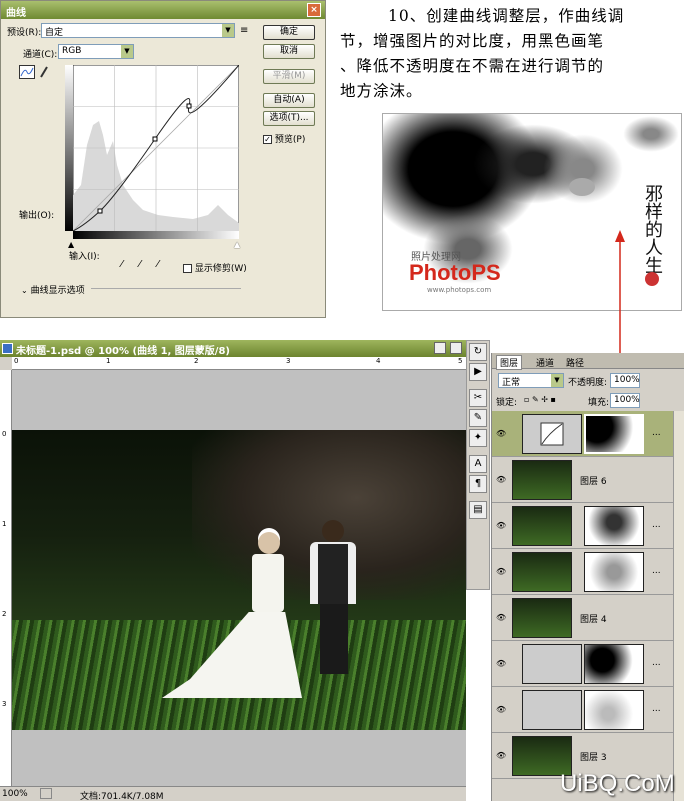  What do you see at coordinates (268, 583) in the screenshot?
I see `bride-bodice` at bounding box center [268, 583].